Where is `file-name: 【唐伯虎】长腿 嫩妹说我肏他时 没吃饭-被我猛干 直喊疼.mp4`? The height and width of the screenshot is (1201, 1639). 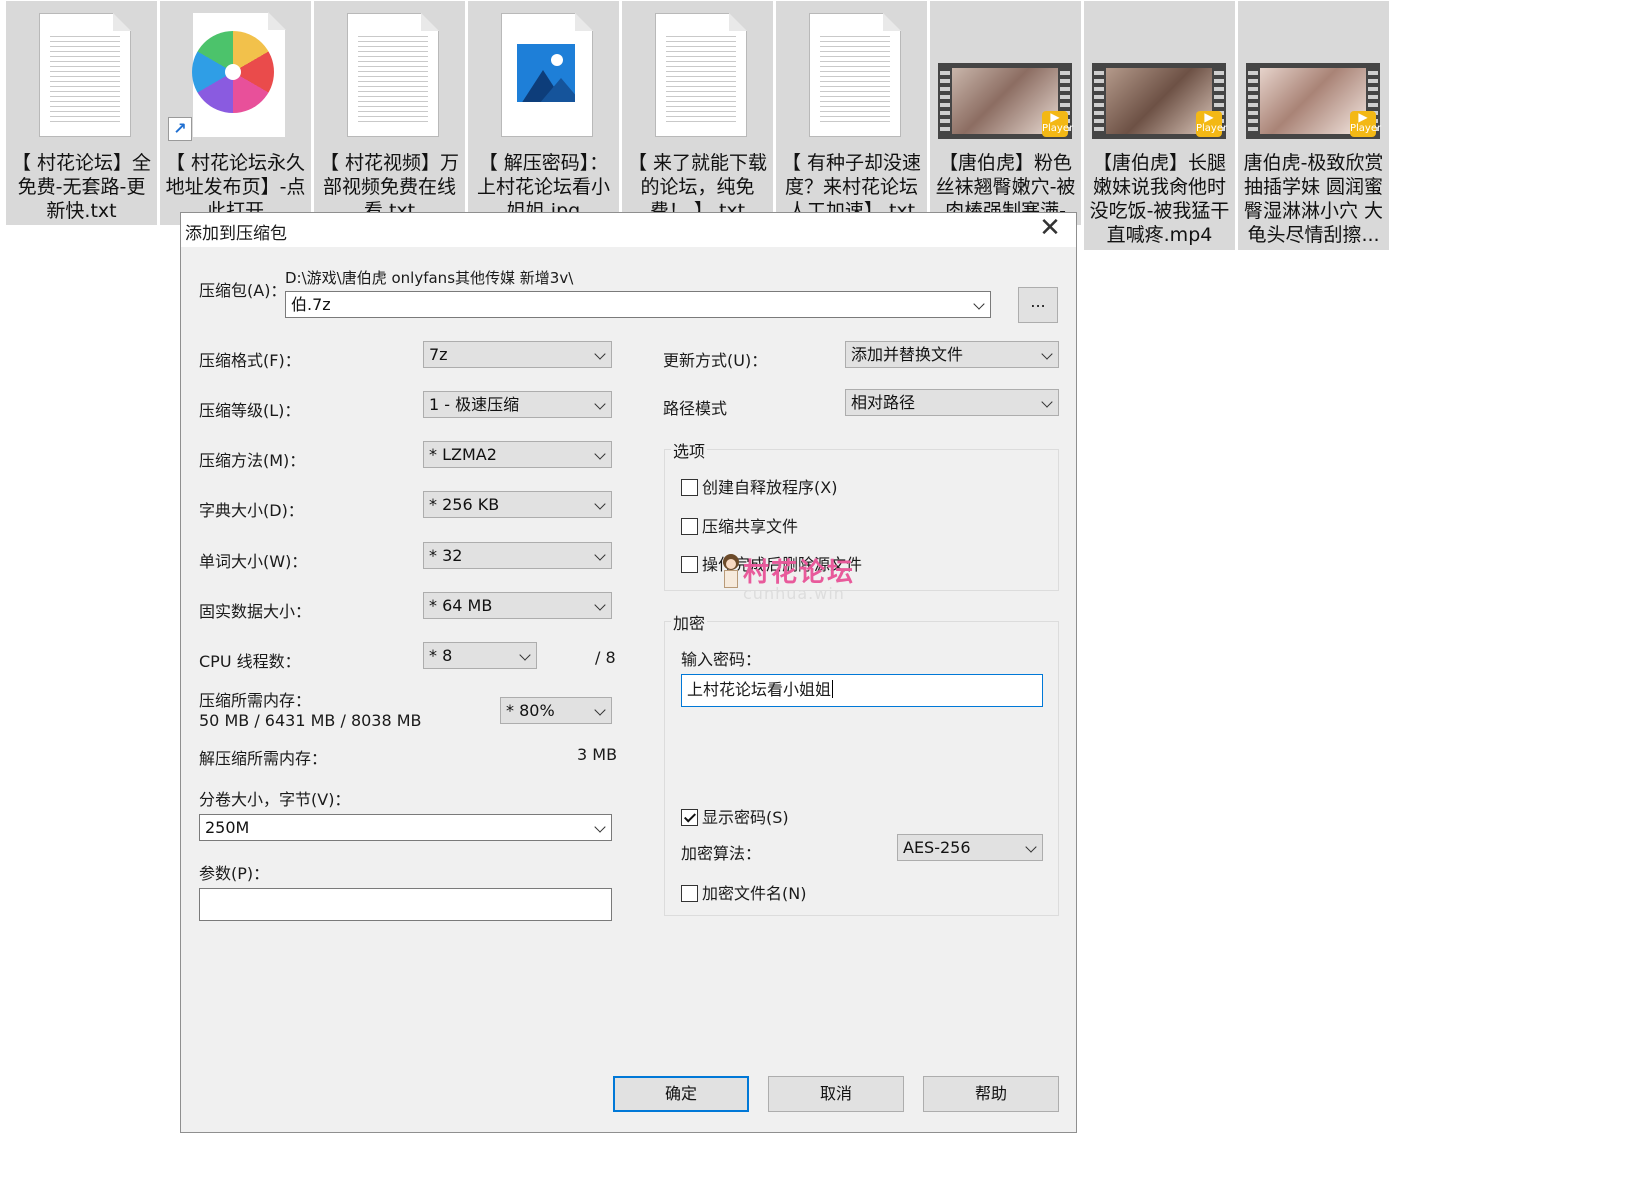
file-name: 【唐伯虎】长腿 嫩妹说我肏他时 没吃饭-被我猛干 直喊疼.mp4 is located at coordinates (1159, 199).